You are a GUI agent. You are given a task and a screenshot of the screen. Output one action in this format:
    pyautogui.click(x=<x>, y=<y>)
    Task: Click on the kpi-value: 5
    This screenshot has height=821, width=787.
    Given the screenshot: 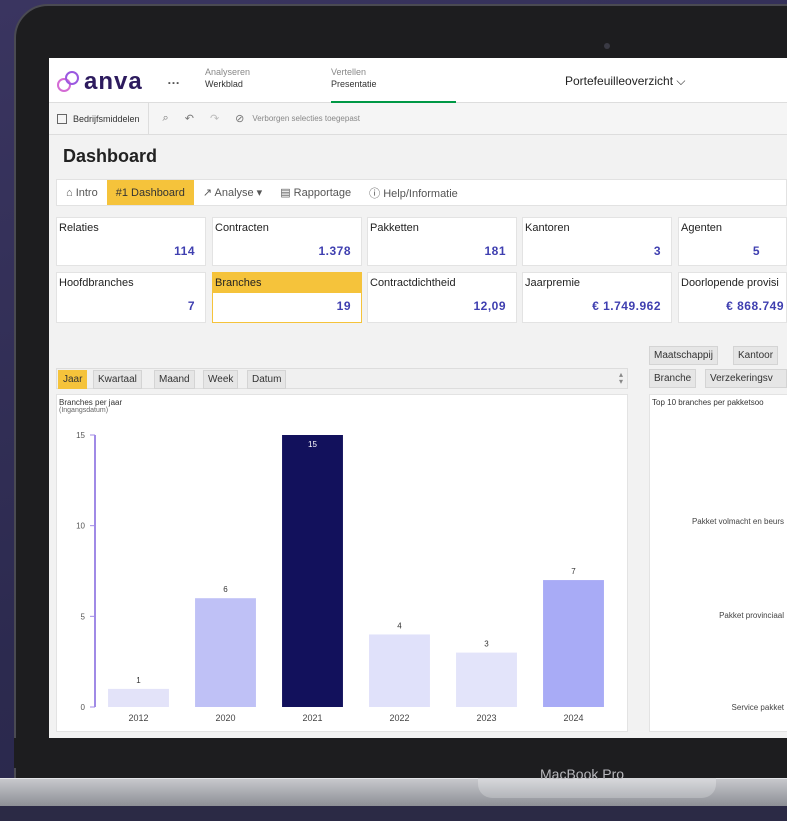 What is the action you would take?
    pyautogui.click(x=756, y=251)
    